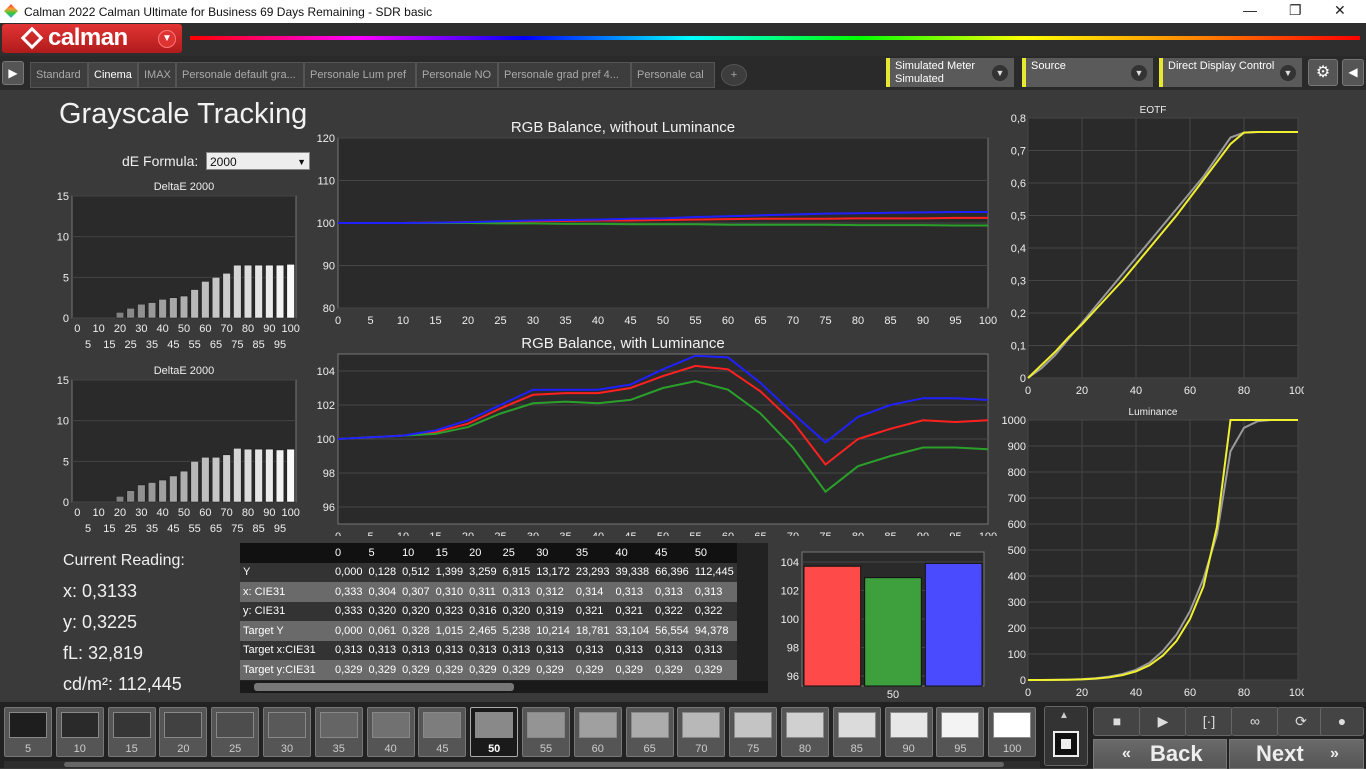 The width and height of the screenshot is (1366, 769). Describe the element at coordinates (63, 381) in the screenshot. I see `y-tick-label: 15` at that location.